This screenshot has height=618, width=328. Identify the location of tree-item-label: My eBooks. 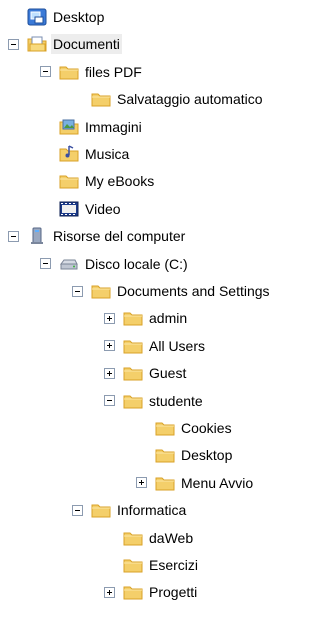
(120, 181).